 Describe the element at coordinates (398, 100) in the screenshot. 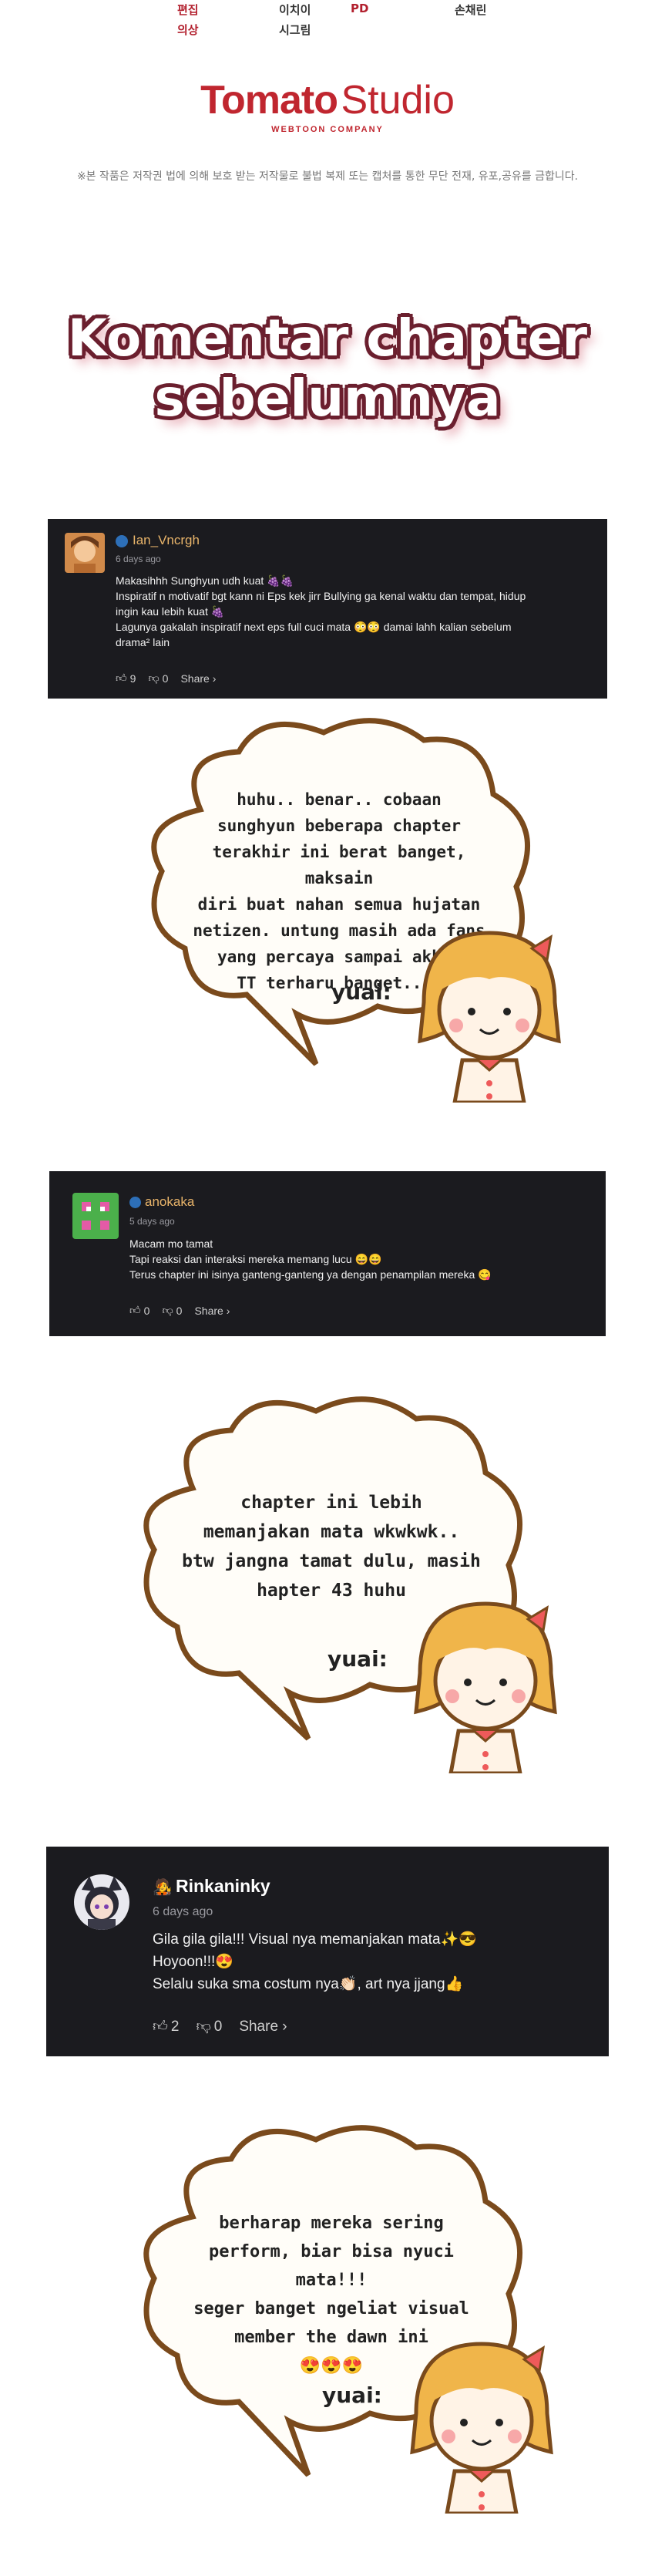

I see `logo-word-studio: Studio` at that location.